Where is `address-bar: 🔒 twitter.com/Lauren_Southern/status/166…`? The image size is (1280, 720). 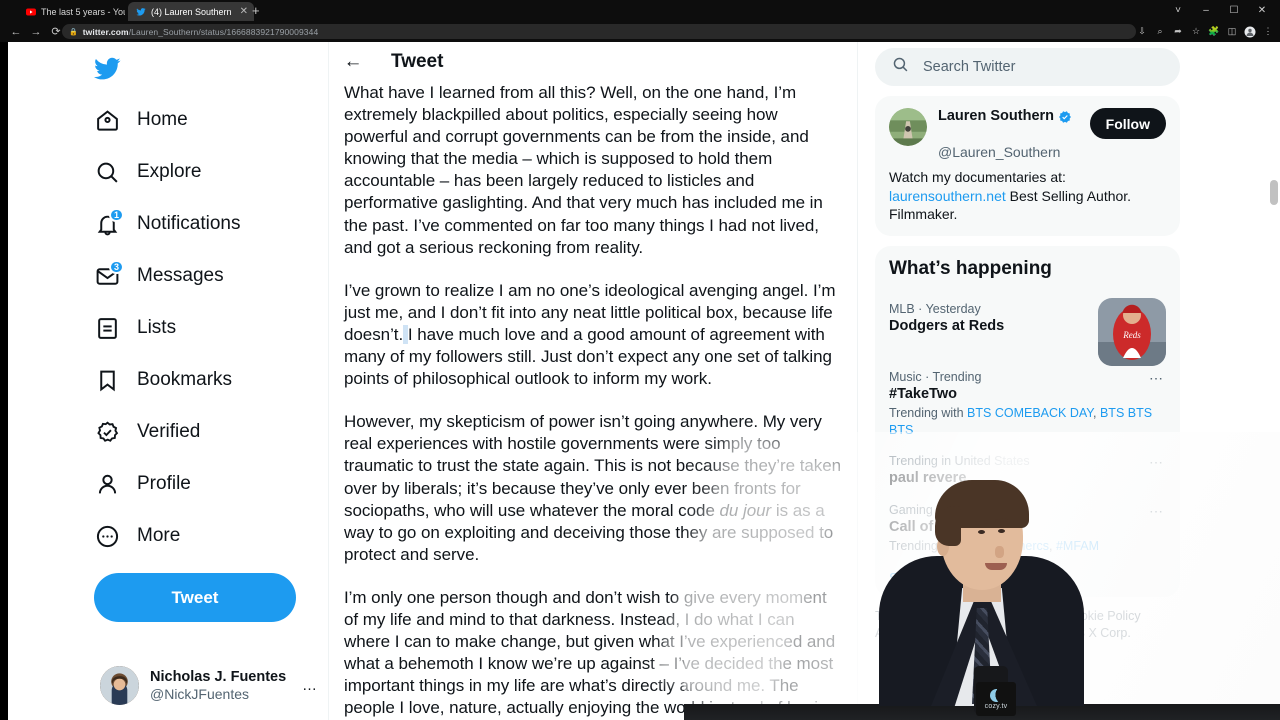
address-bar: 🔒 twitter.com/Lauren_Southern/status/166… is located at coordinates (599, 31).